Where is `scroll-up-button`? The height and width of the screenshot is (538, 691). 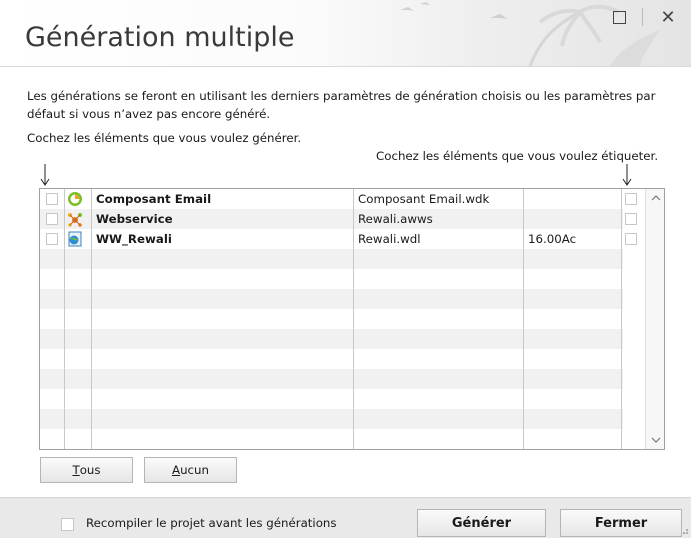 scroll-up-button is located at coordinates (655, 198).